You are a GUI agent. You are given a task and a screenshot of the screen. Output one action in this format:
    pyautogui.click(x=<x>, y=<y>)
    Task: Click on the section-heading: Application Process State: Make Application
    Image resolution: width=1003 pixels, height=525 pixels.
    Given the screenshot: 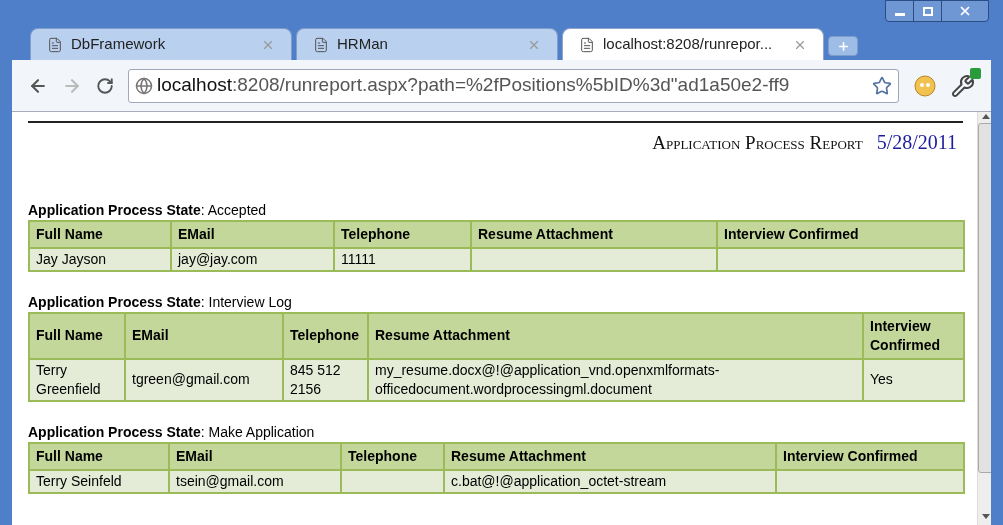 What is the action you would take?
    pyautogui.click(x=172, y=431)
    